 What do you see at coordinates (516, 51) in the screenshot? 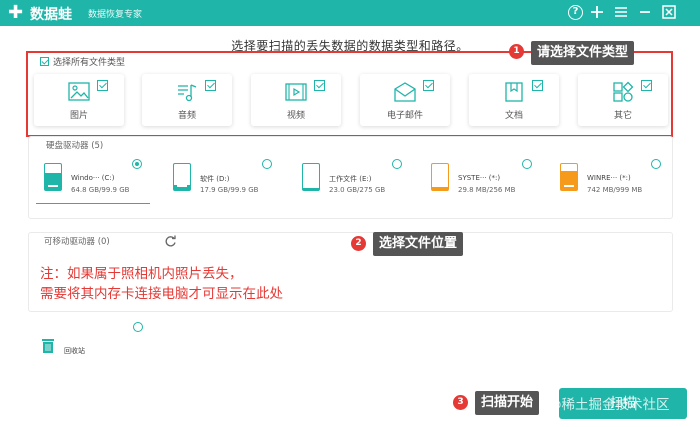
I see `callout-number-badge: 1` at bounding box center [516, 51].